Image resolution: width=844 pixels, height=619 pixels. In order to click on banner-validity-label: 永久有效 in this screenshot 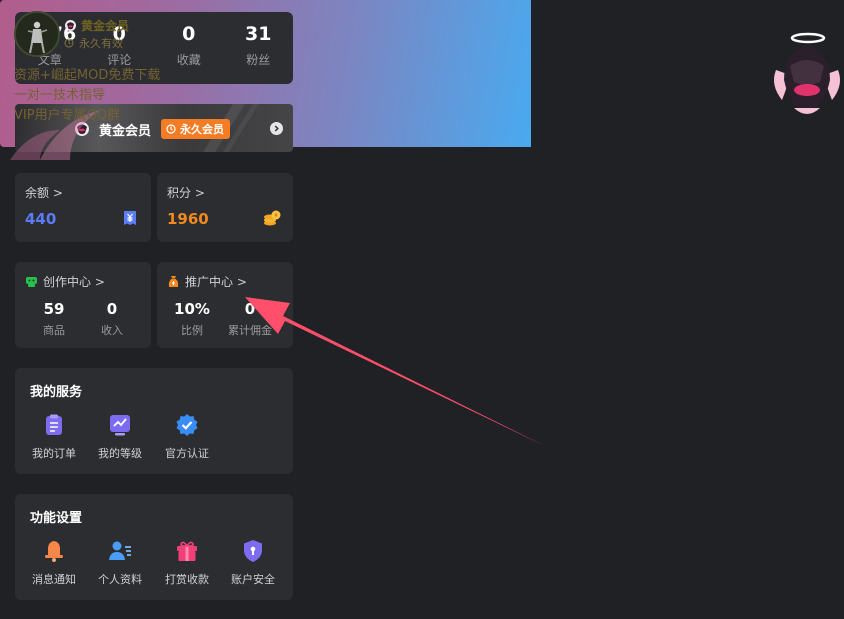, I will do `click(101, 43)`.